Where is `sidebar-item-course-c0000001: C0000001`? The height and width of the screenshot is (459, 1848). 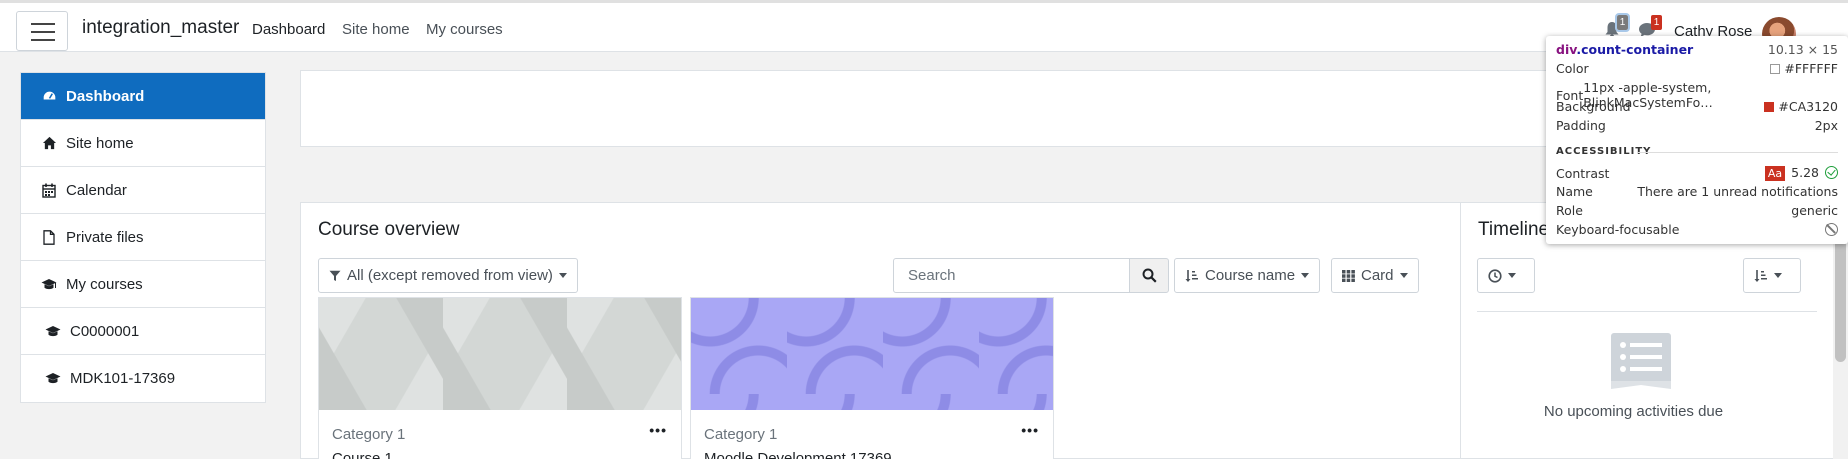 sidebar-item-course-c0000001: C0000001 is located at coordinates (143, 331).